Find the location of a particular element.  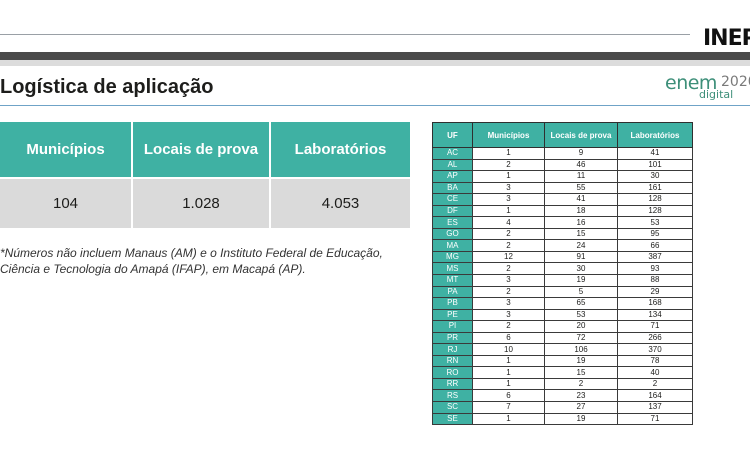

summary-header-row: Municípios Locais de prova Laboratórios is located at coordinates (205, 150).